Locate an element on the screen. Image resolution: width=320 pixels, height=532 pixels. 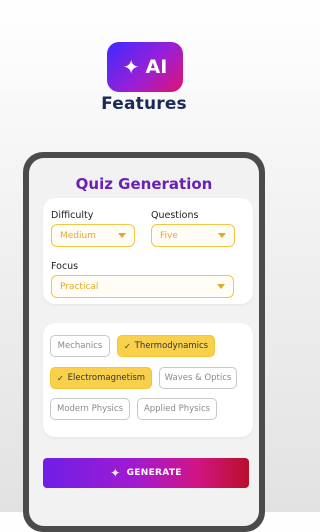
difficulty-label: Difficulty is located at coordinates (72, 215).